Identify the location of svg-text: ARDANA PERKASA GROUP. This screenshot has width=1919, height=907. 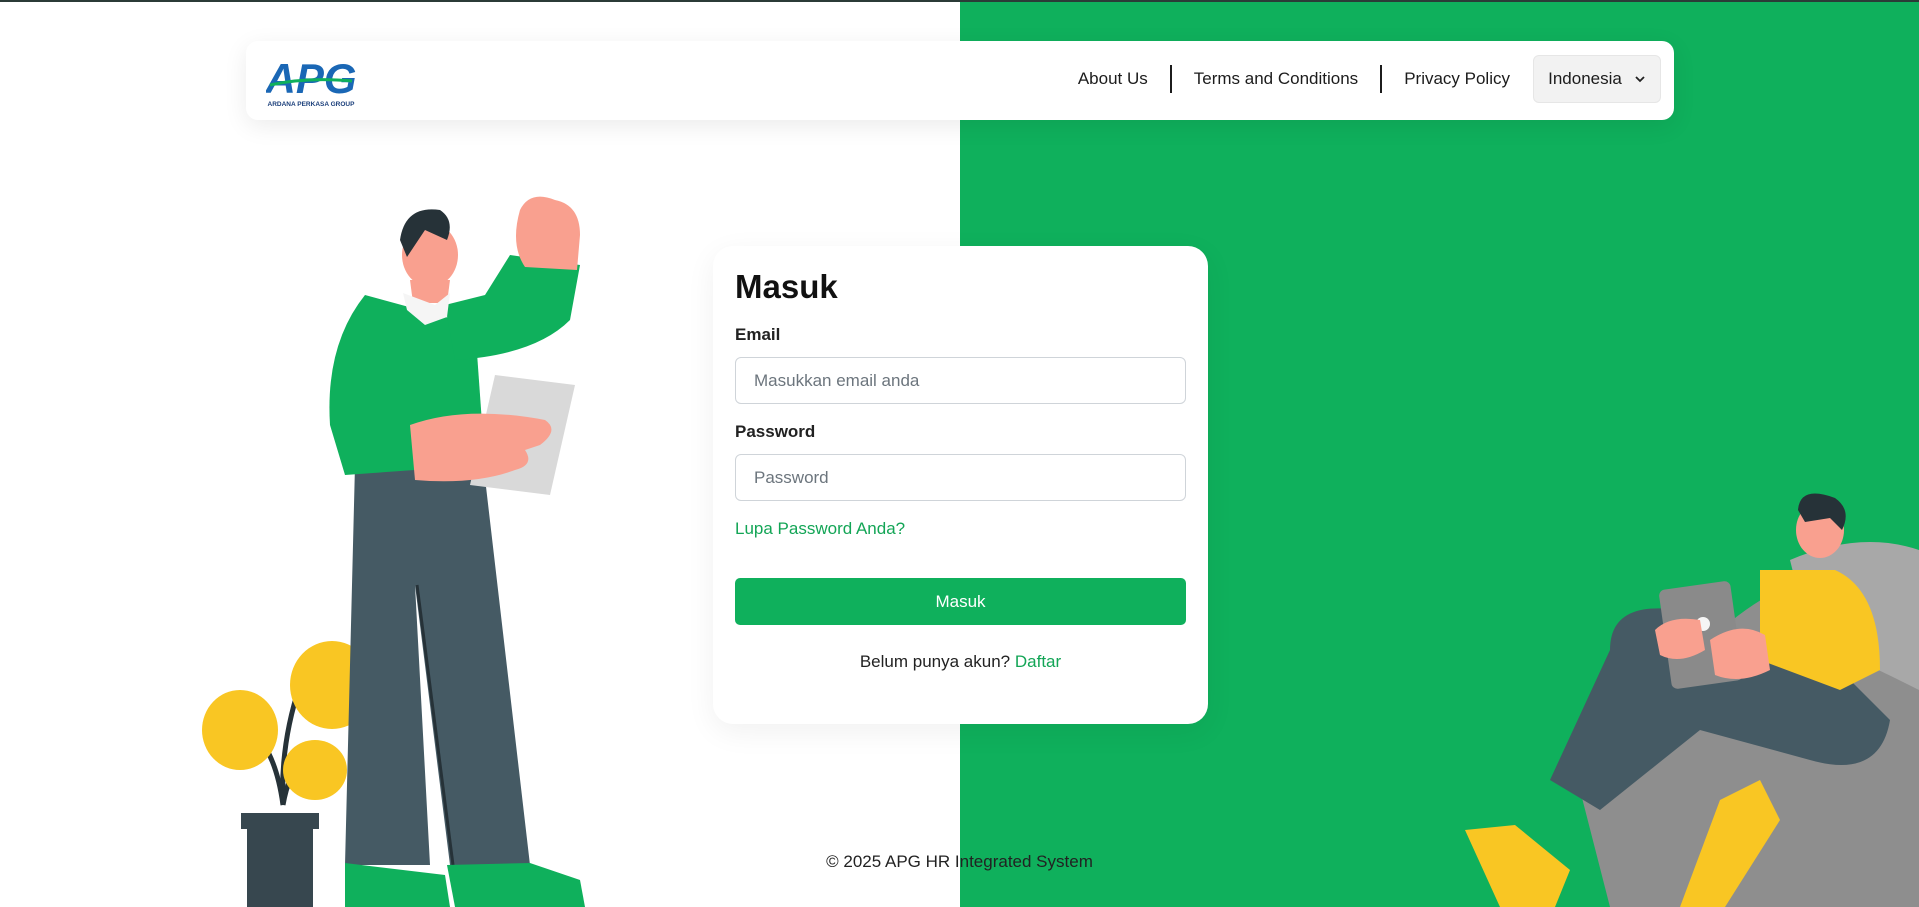
(312, 104).